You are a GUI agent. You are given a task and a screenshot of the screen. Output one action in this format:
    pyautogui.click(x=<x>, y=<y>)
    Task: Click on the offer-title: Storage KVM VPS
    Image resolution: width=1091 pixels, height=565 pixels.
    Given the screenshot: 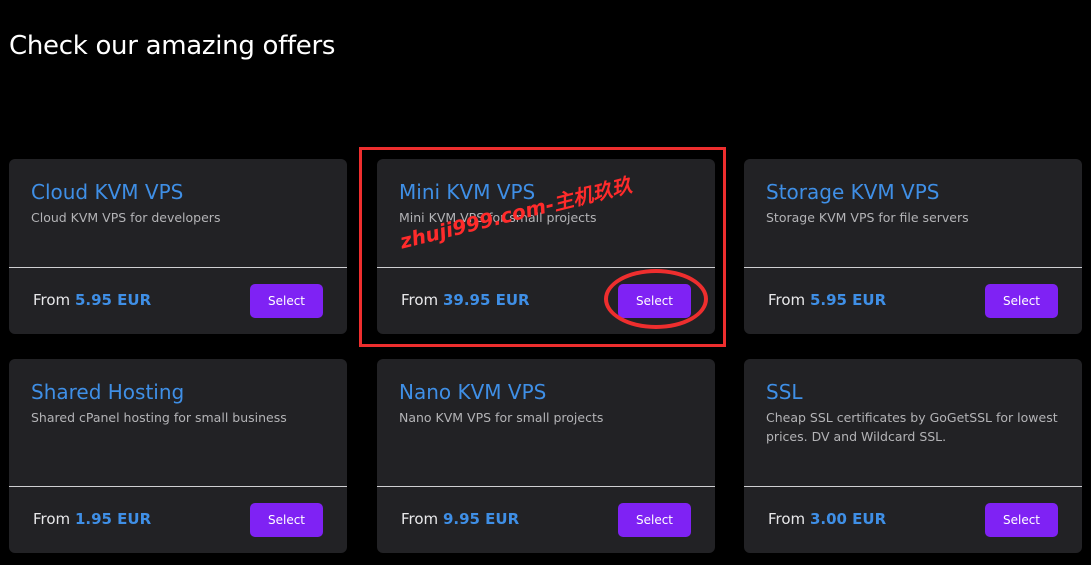 What is the action you would take?
    pyautogui.click(x=852, y=192)
    